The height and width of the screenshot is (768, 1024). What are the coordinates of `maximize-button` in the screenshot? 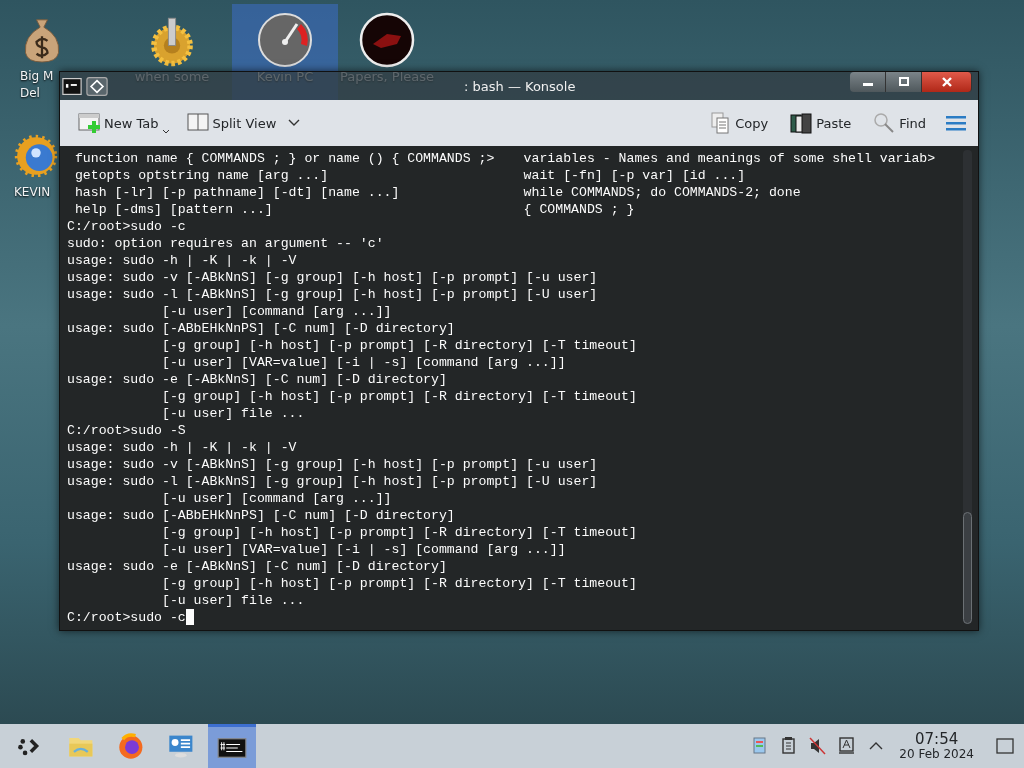 It's located at (904, 82).